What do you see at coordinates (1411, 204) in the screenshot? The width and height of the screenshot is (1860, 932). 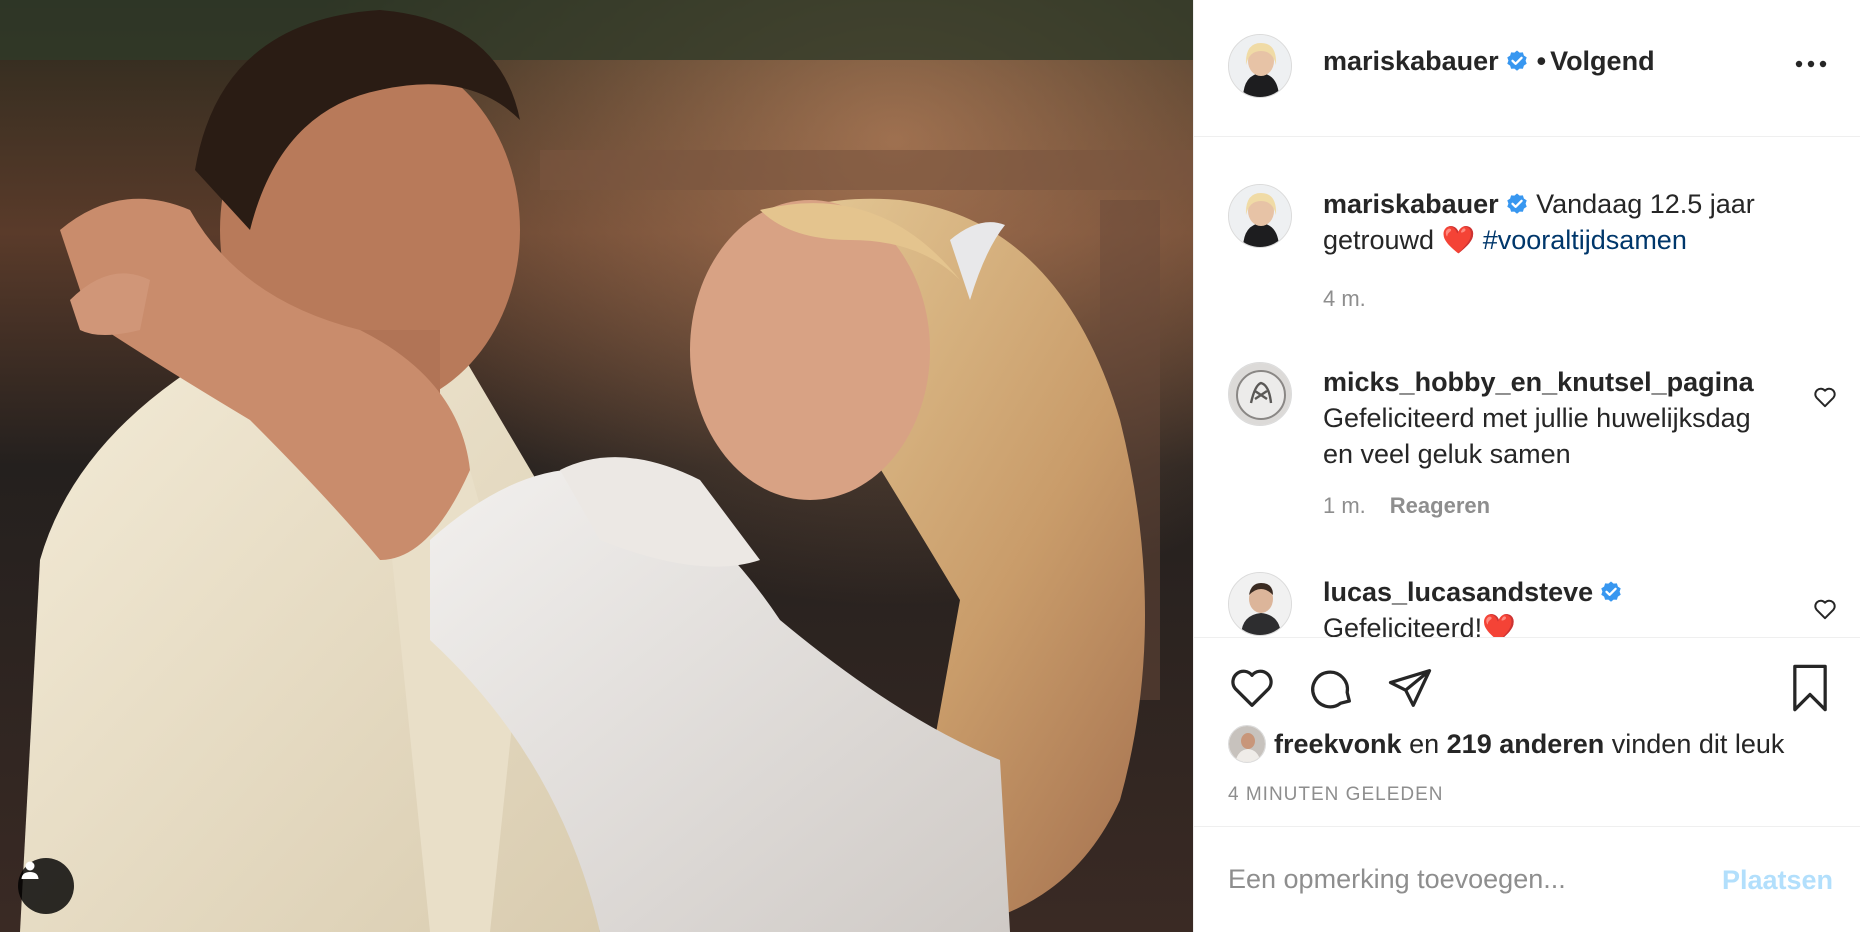 I see `comment-username: mariskabauer` at bounding box center [1411, 204].